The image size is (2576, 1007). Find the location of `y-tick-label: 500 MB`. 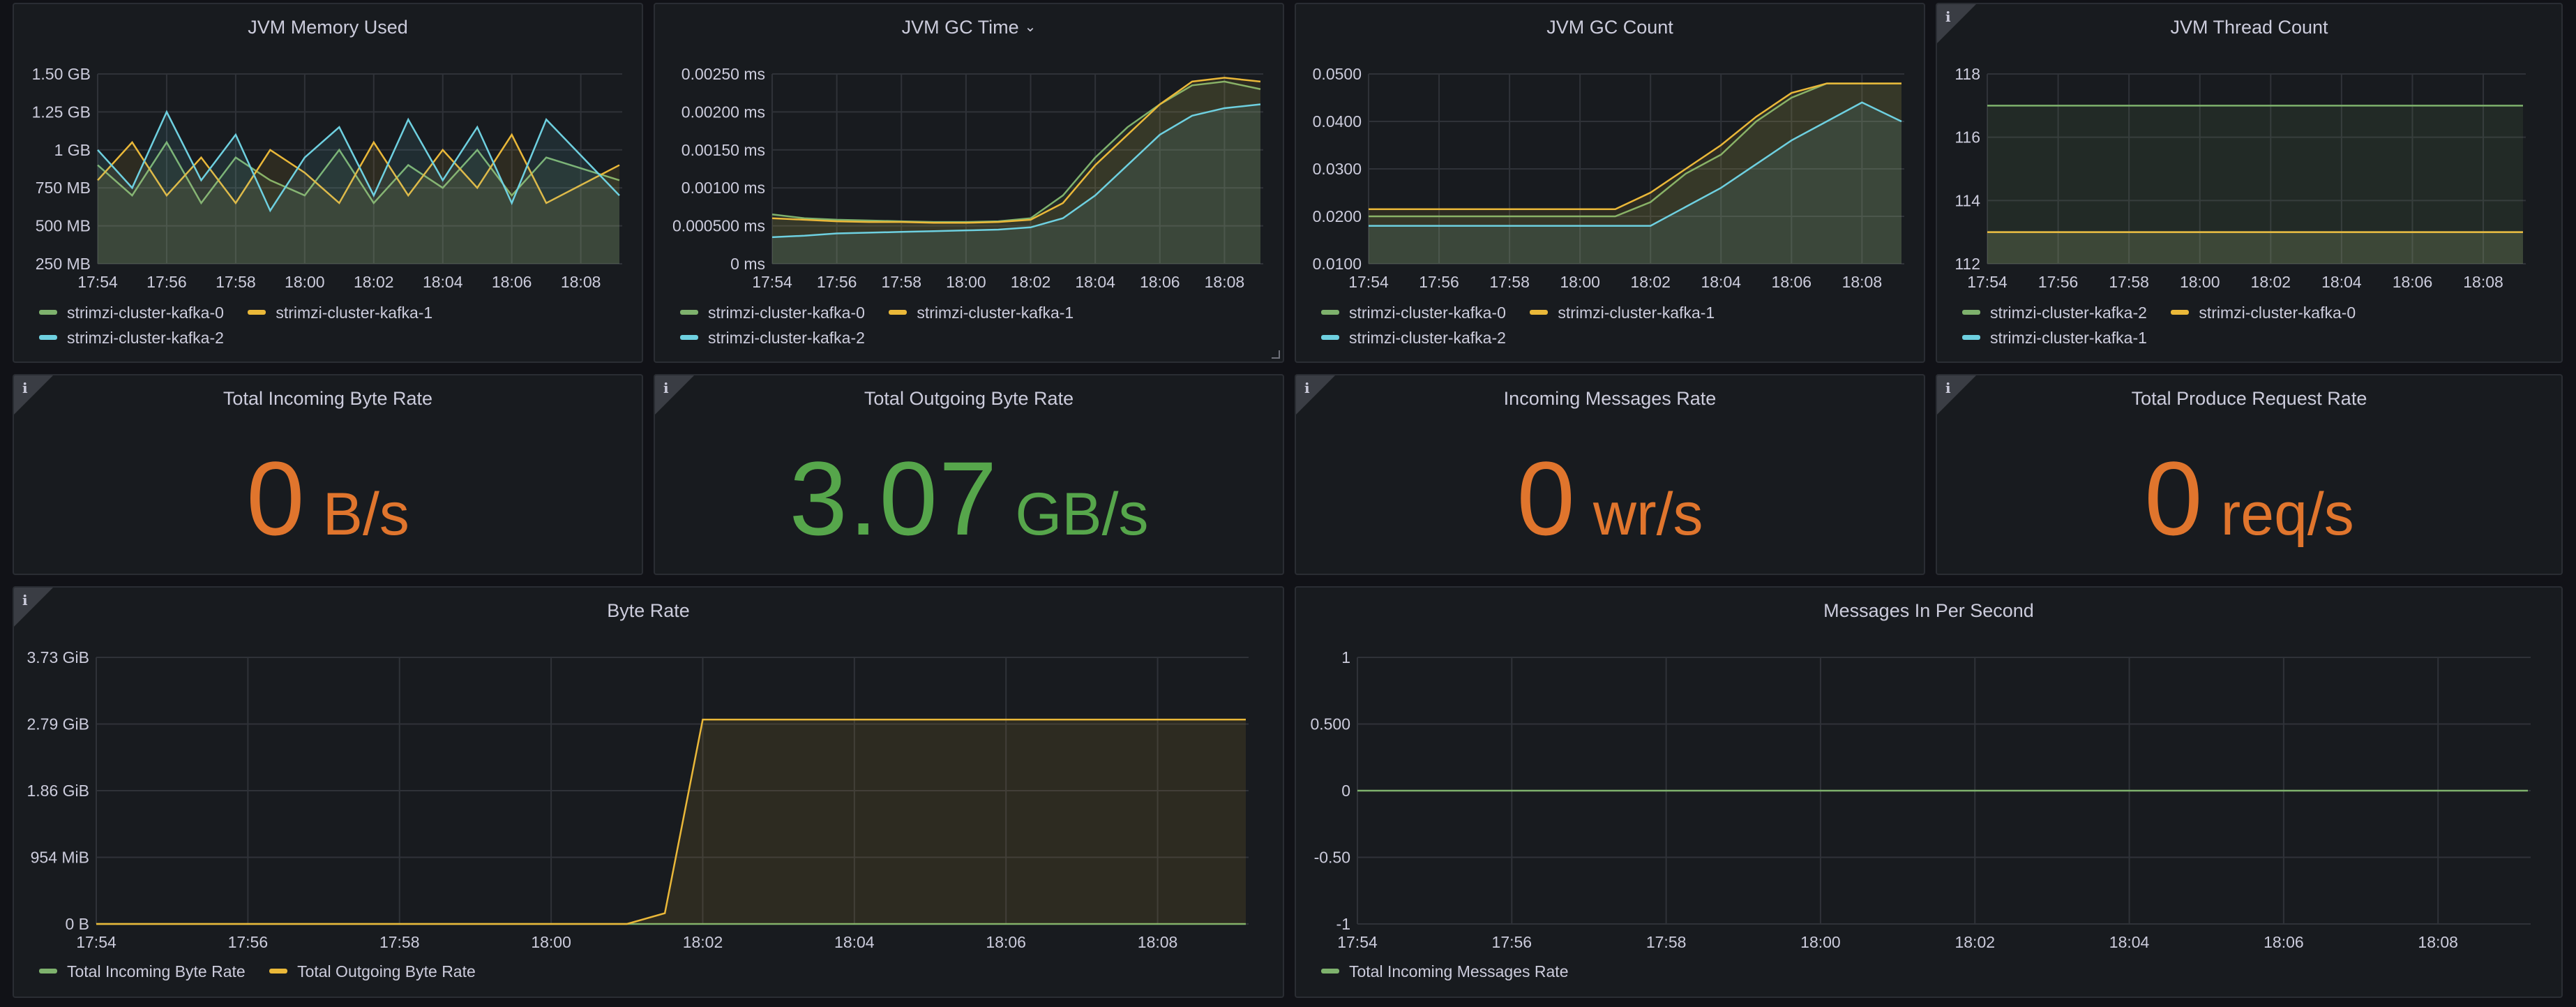

y-tick-label: 500 MB is located at coordinates (63, 226).